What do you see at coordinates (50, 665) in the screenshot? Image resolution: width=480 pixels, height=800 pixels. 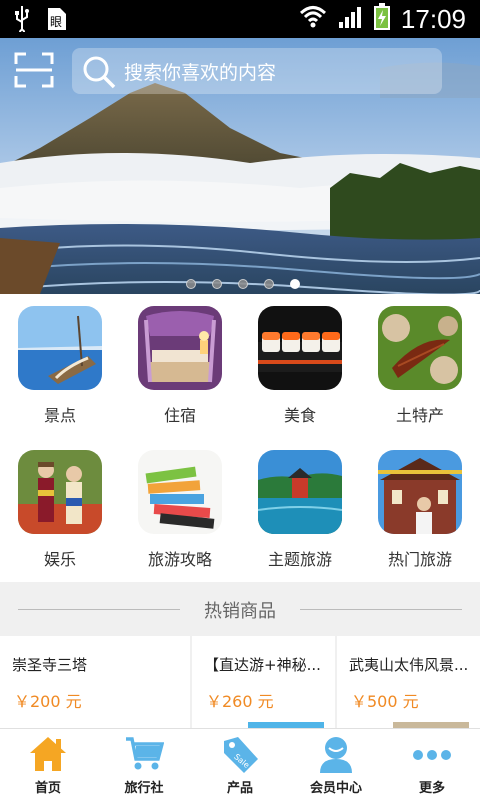 I see `product-name: 崇圣寺三塔` at bounding box center [50, 665].